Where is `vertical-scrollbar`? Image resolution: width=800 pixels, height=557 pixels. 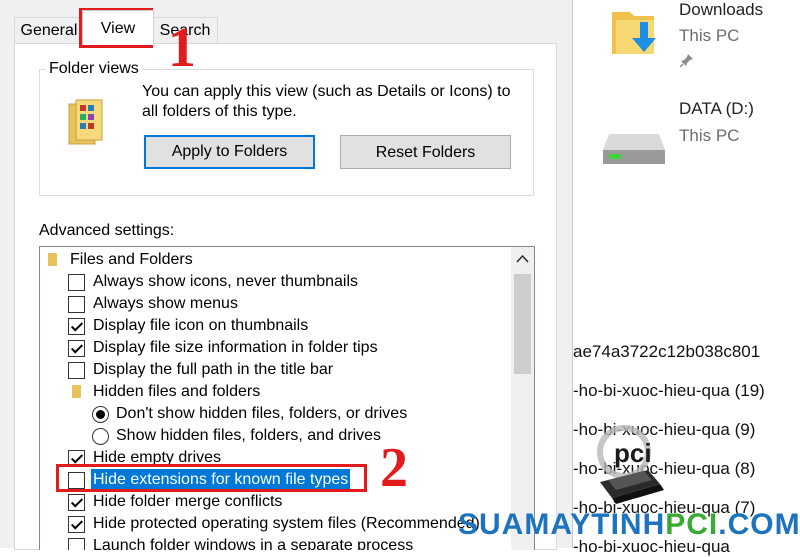 vertical-scrollbar is located at coordinates (522, 398).